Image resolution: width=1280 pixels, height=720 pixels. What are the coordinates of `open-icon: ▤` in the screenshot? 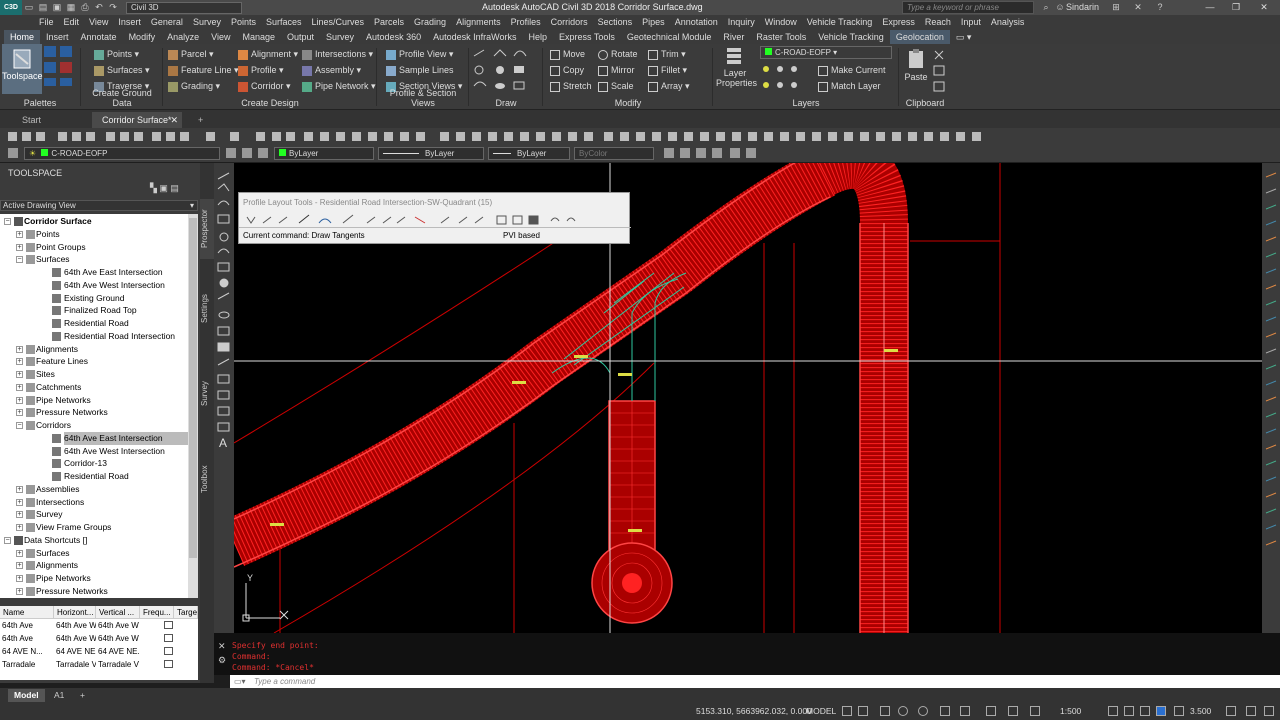 It's located at (43, 7).